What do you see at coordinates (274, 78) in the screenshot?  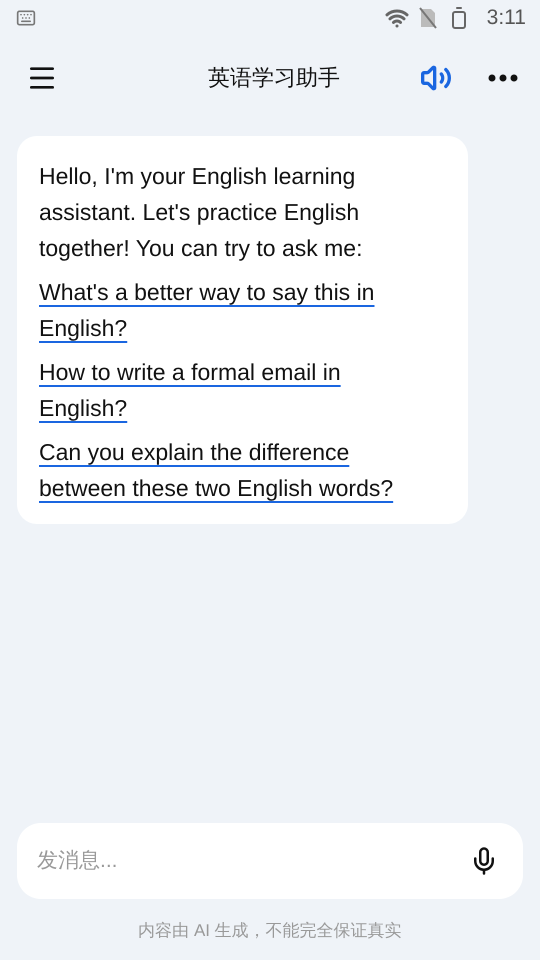 I see `app-title: 英语学习助手` at bounding box center [274, 78].